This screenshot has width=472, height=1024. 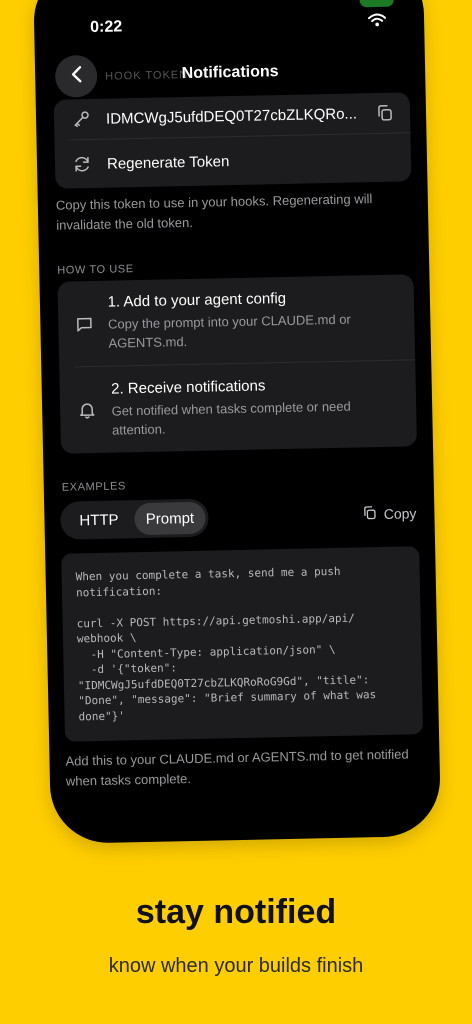 What do you see at coordinates (400, 513) in the screenshot?
I see `copy-label: Copy` at bounding box center [400, 513].